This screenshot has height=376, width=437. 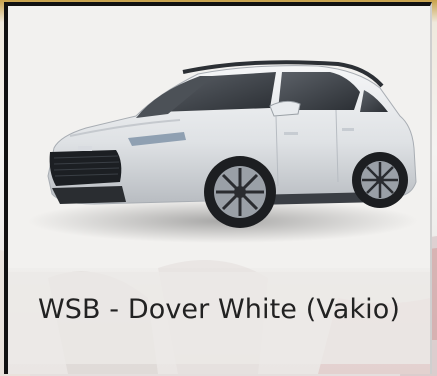 What do you see at coordinates (219, 309) in the screenshot?
I see `color-option-label: WSB - Dover White (Vakio)` at bounding box center [219, 309].